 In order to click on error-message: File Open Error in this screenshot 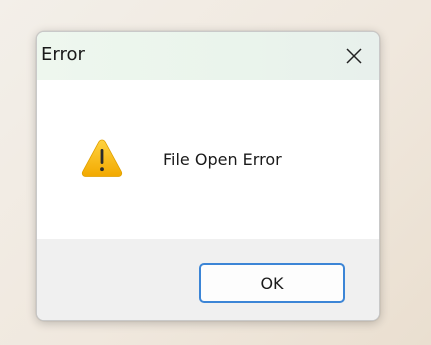, I will do `click(222, 159)`.